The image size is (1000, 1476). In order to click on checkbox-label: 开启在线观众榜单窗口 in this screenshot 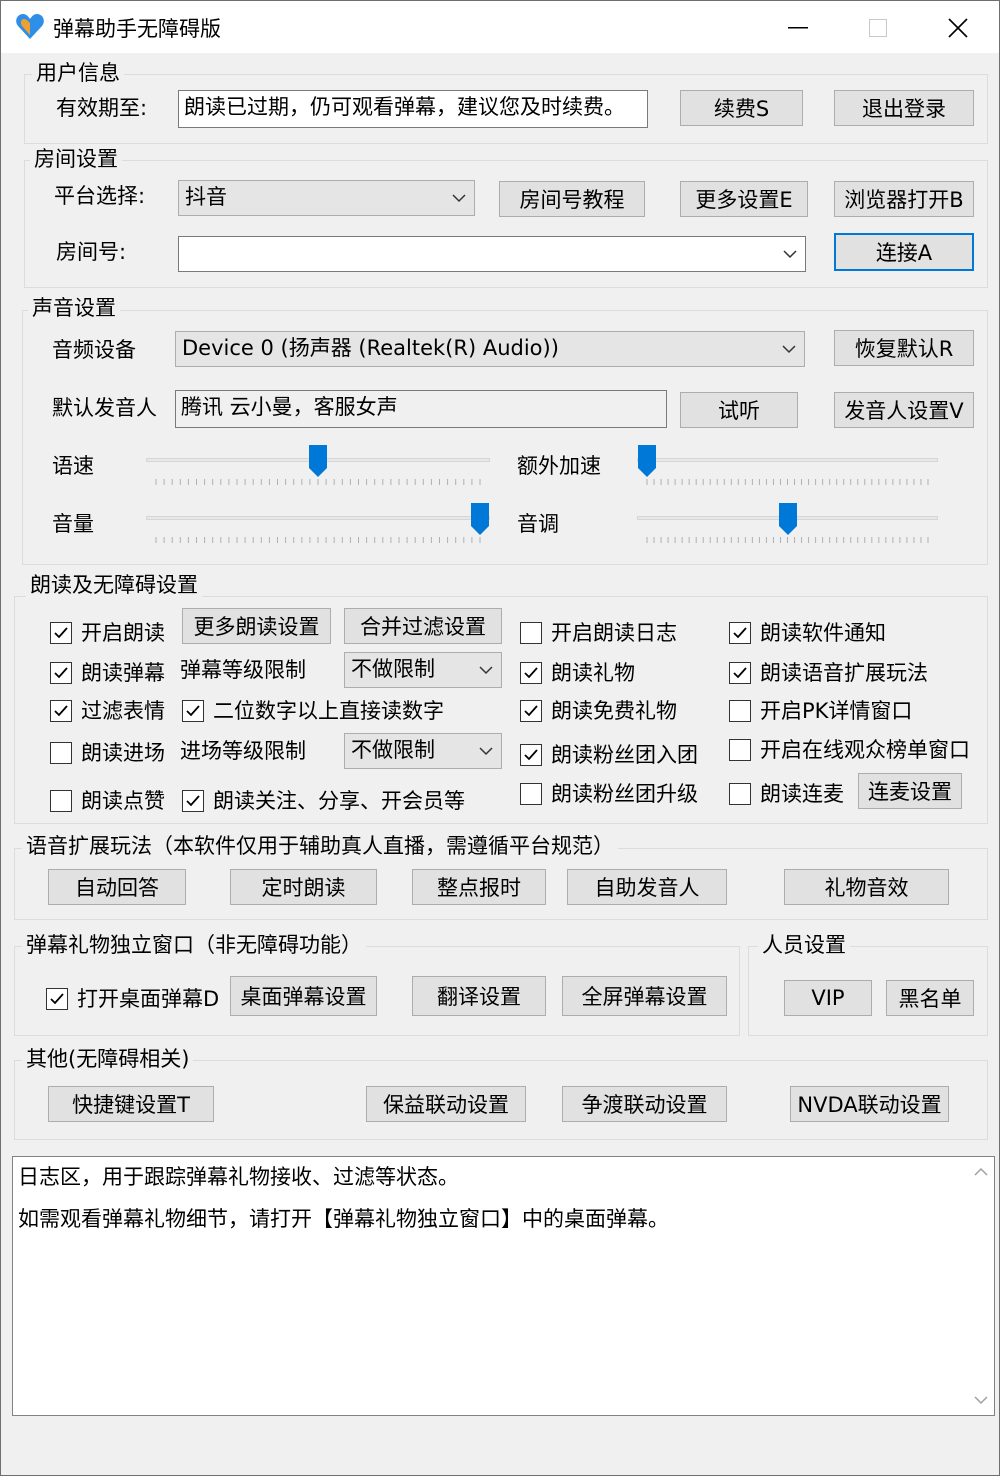, I will do `click(865, 750)`.